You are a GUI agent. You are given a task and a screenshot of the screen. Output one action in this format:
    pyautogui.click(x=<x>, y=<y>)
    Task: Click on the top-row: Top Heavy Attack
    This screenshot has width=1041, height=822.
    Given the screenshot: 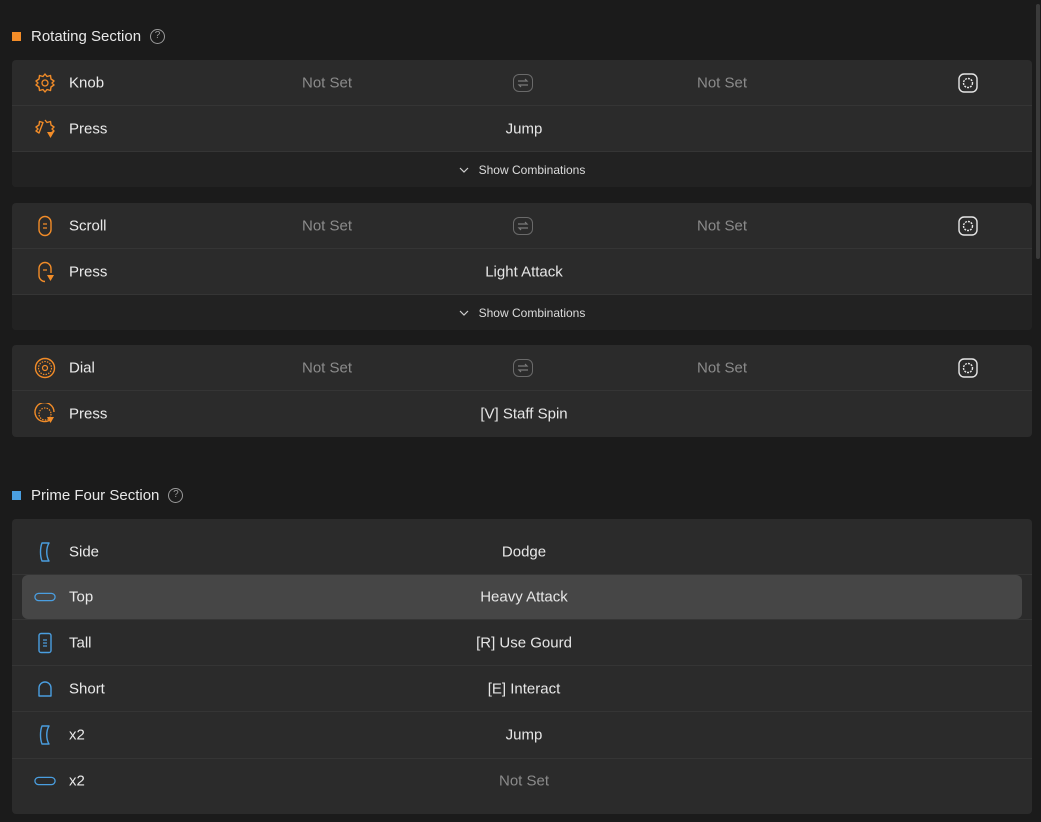 What is the action you would take?
    pyautogui.click(x=522, y=597)
    